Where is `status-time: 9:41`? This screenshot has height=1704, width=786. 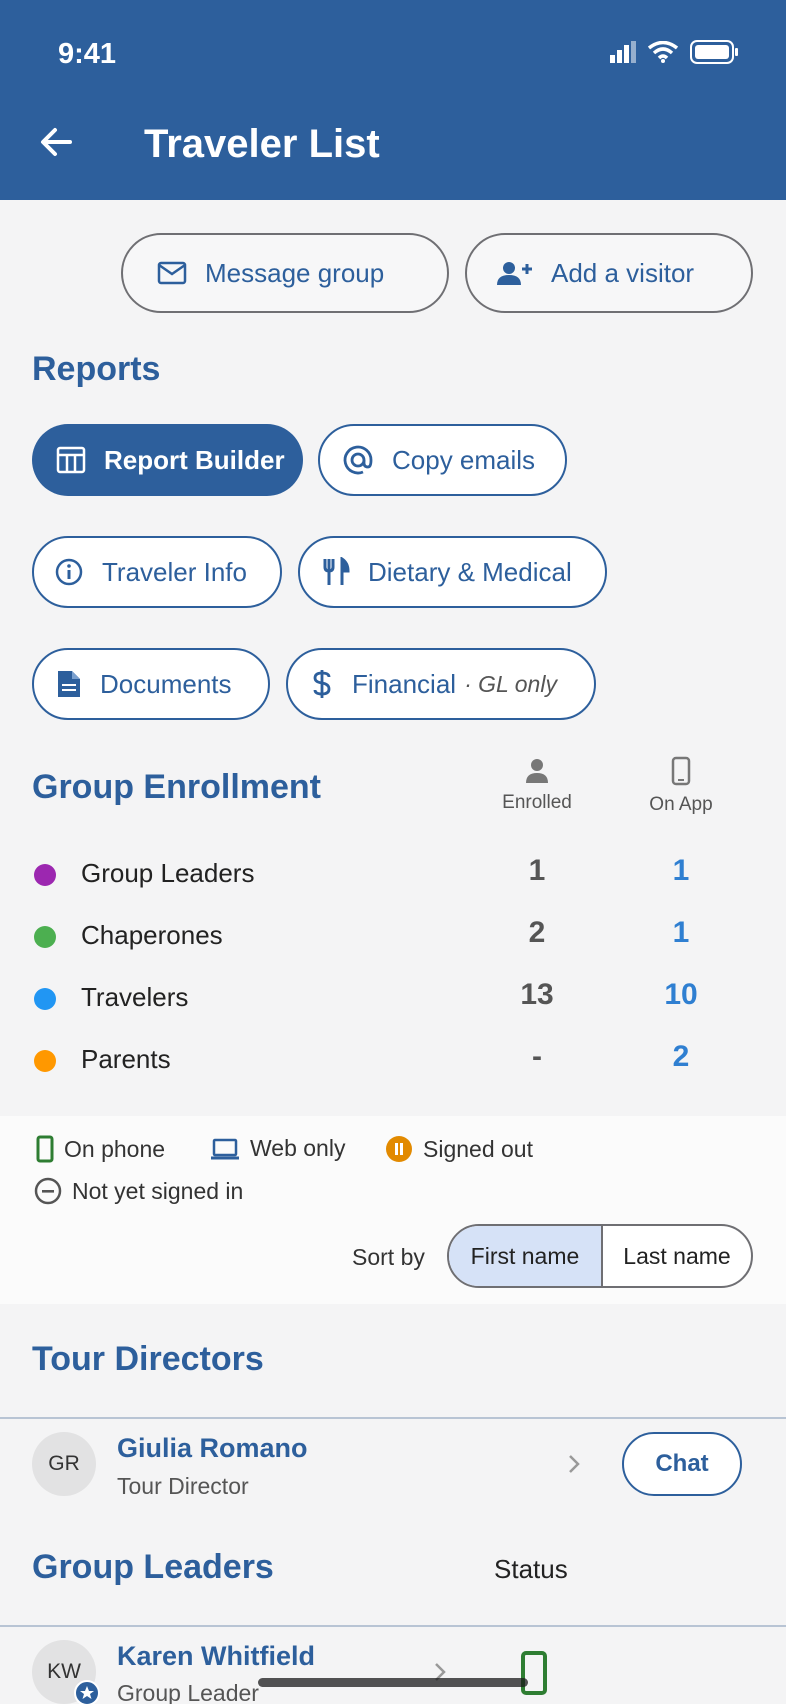 status-time: 9:41 is located at coordinates (87, 54).